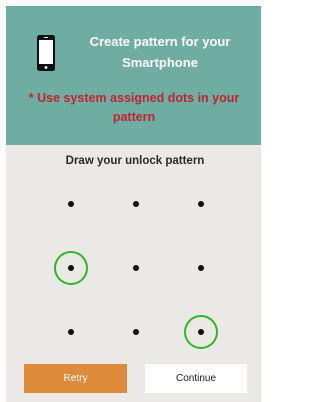  I want to click on pattern-dot-r3-c1, so click(71, 332).